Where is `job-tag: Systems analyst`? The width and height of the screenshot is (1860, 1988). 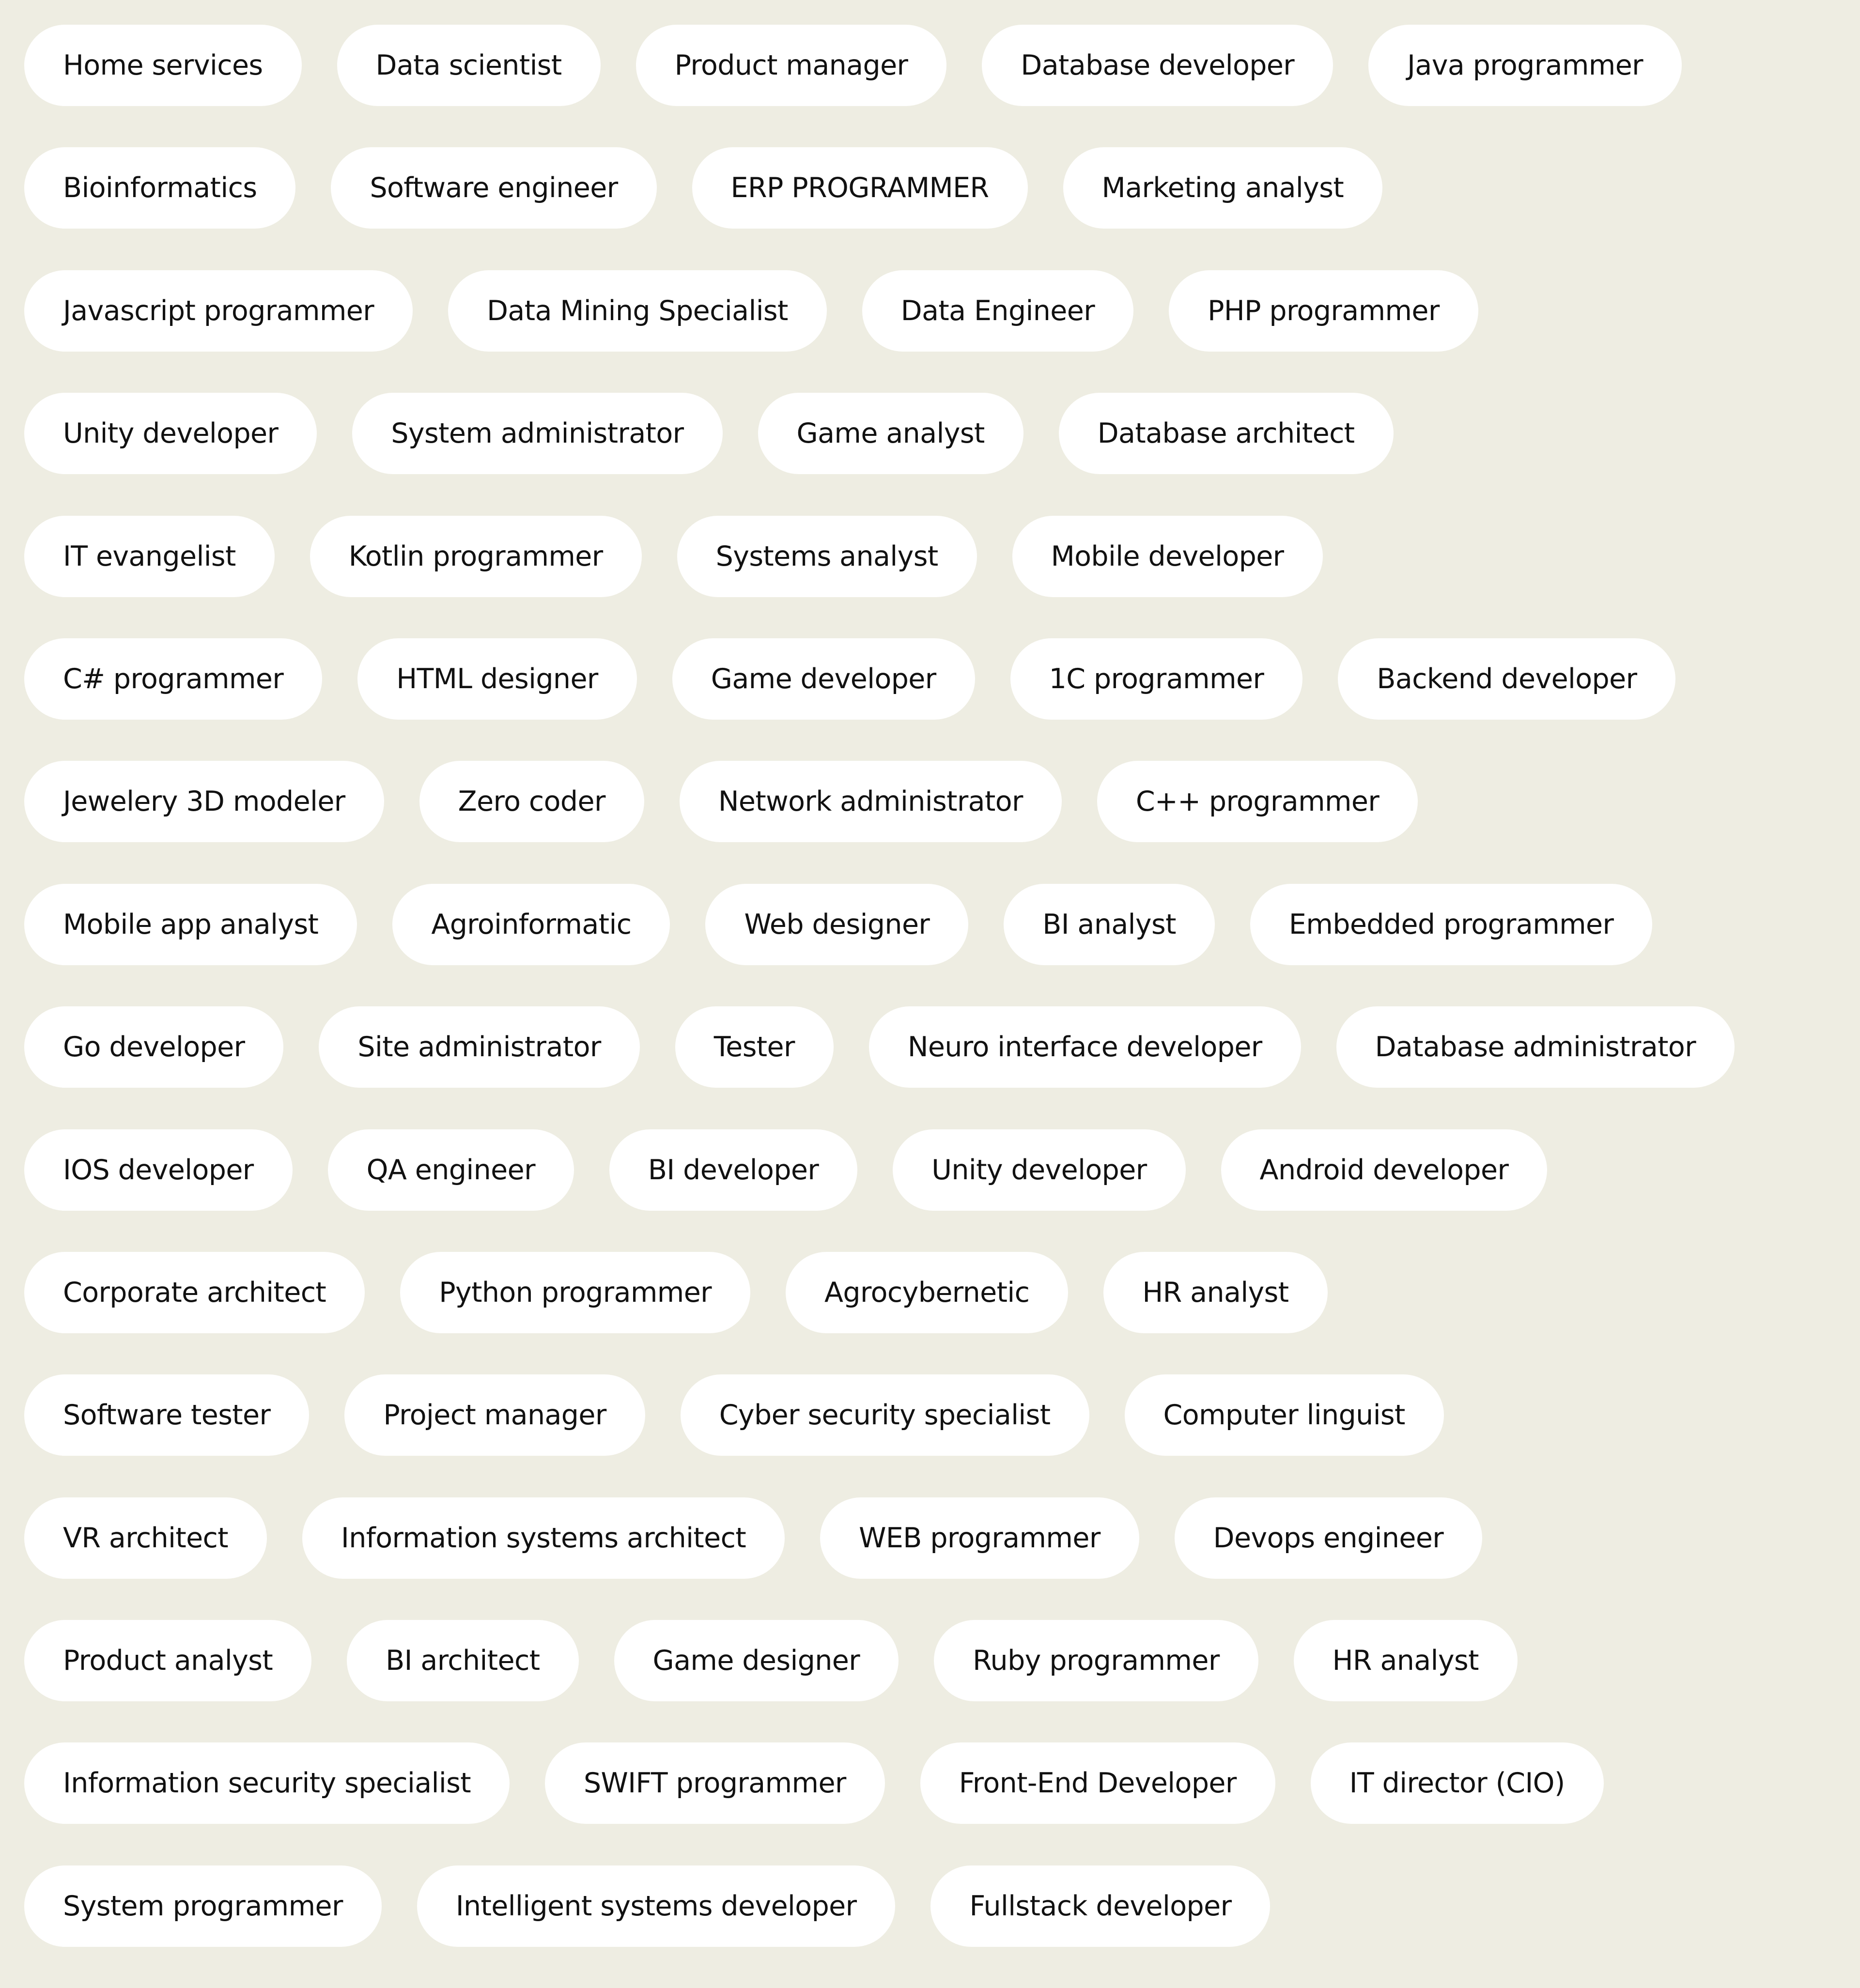
job-tag: Systems analyst is located at coordinates (827, 556).